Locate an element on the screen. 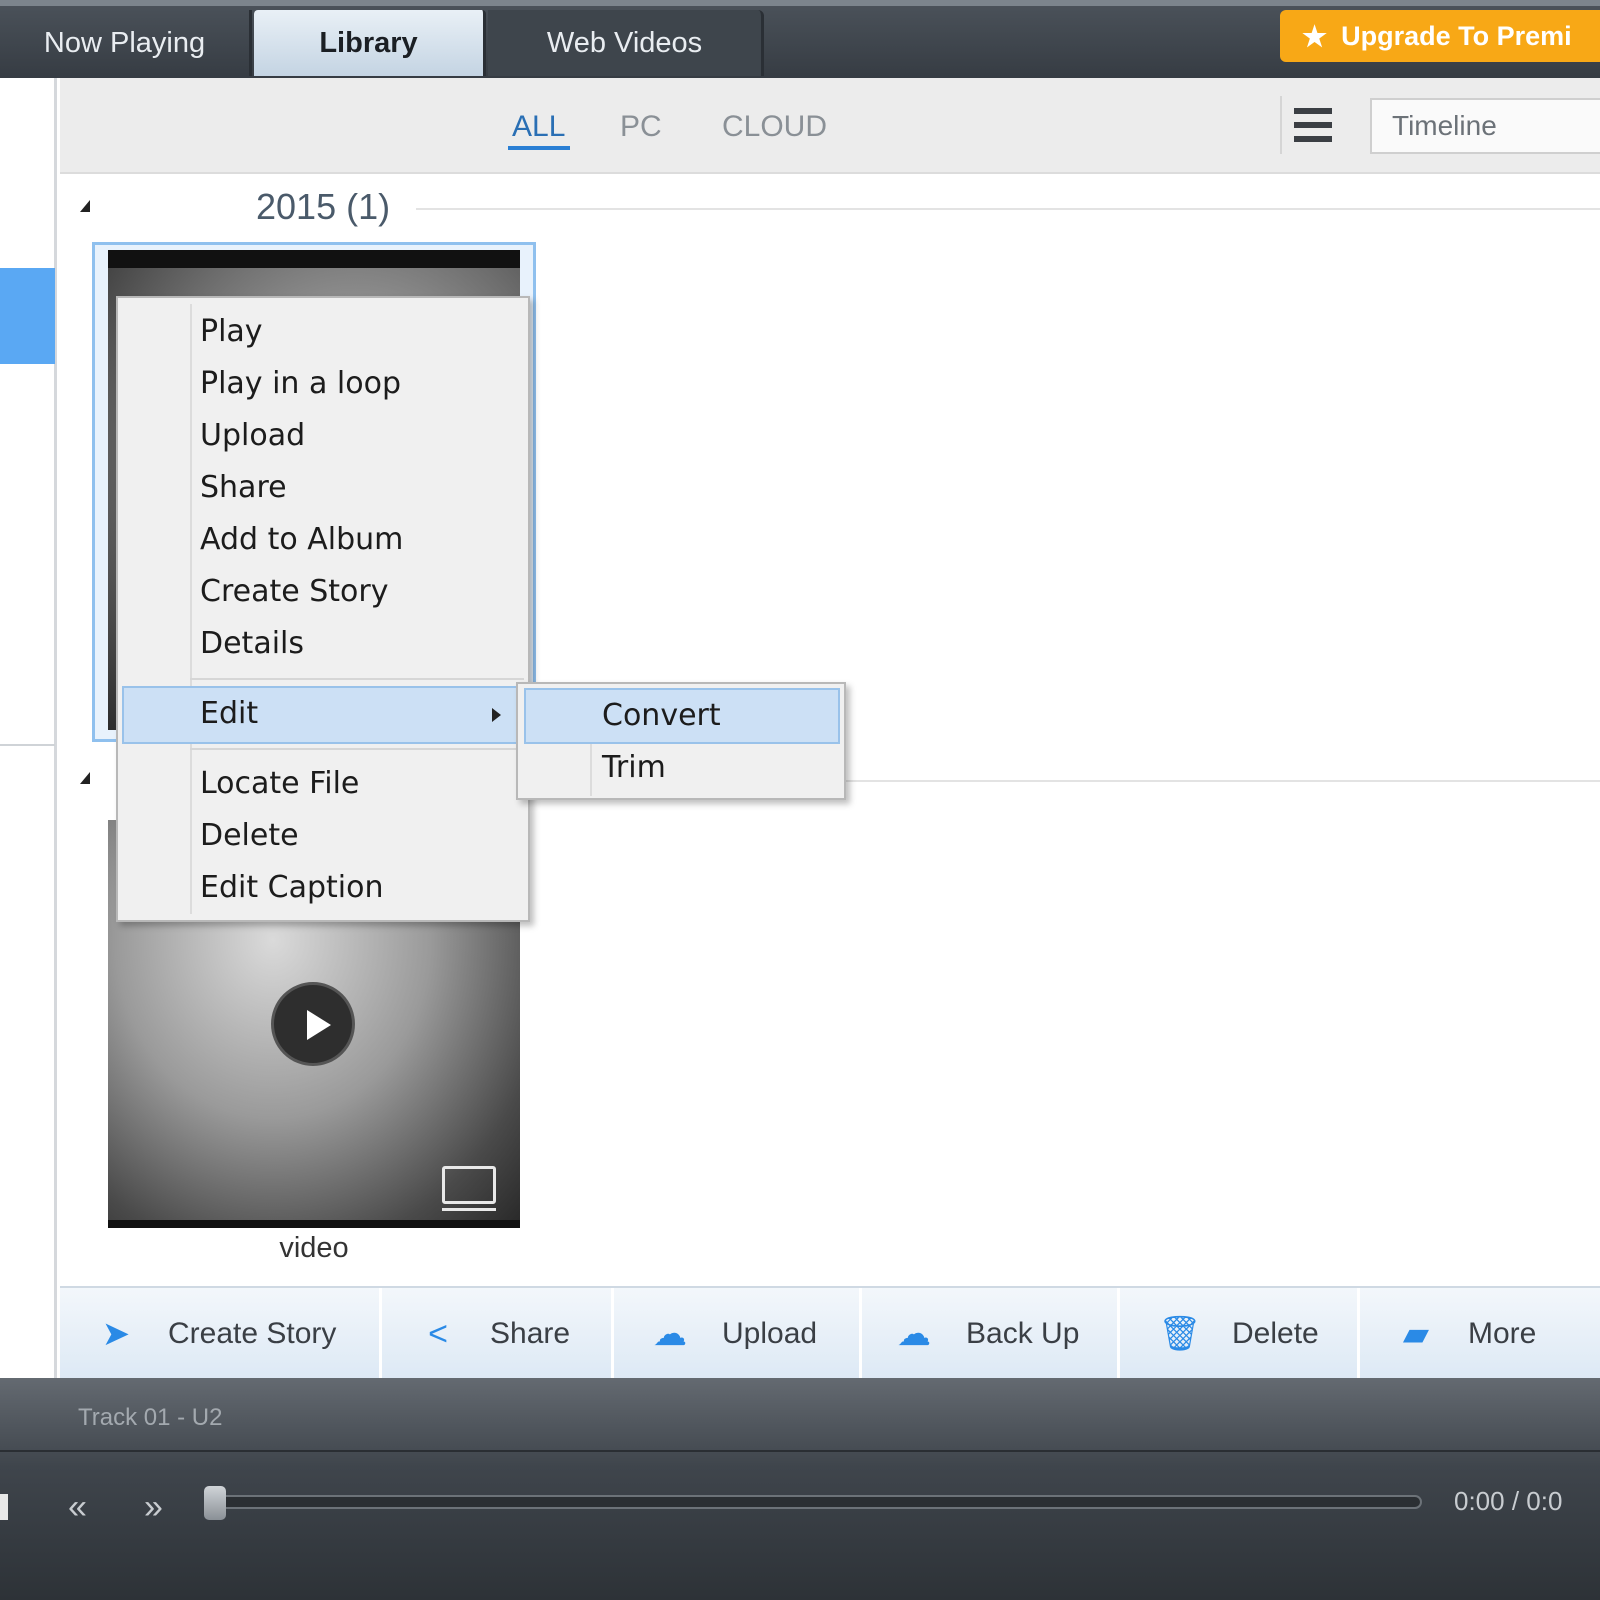  filter-bar is located at coordinates (830, 126).